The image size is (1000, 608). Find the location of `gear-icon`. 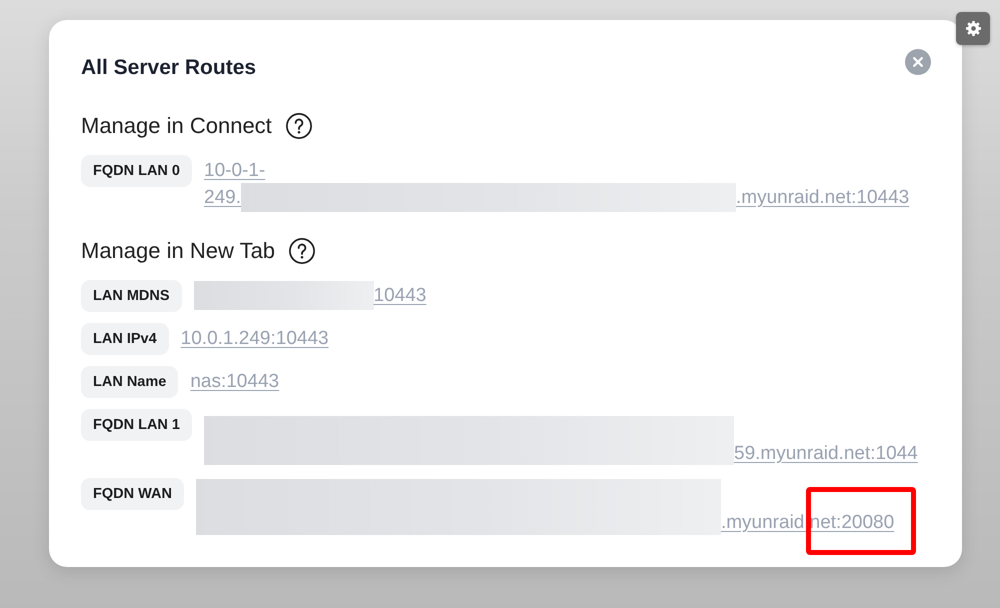

gear-icon is located at coordinates (973, 28).